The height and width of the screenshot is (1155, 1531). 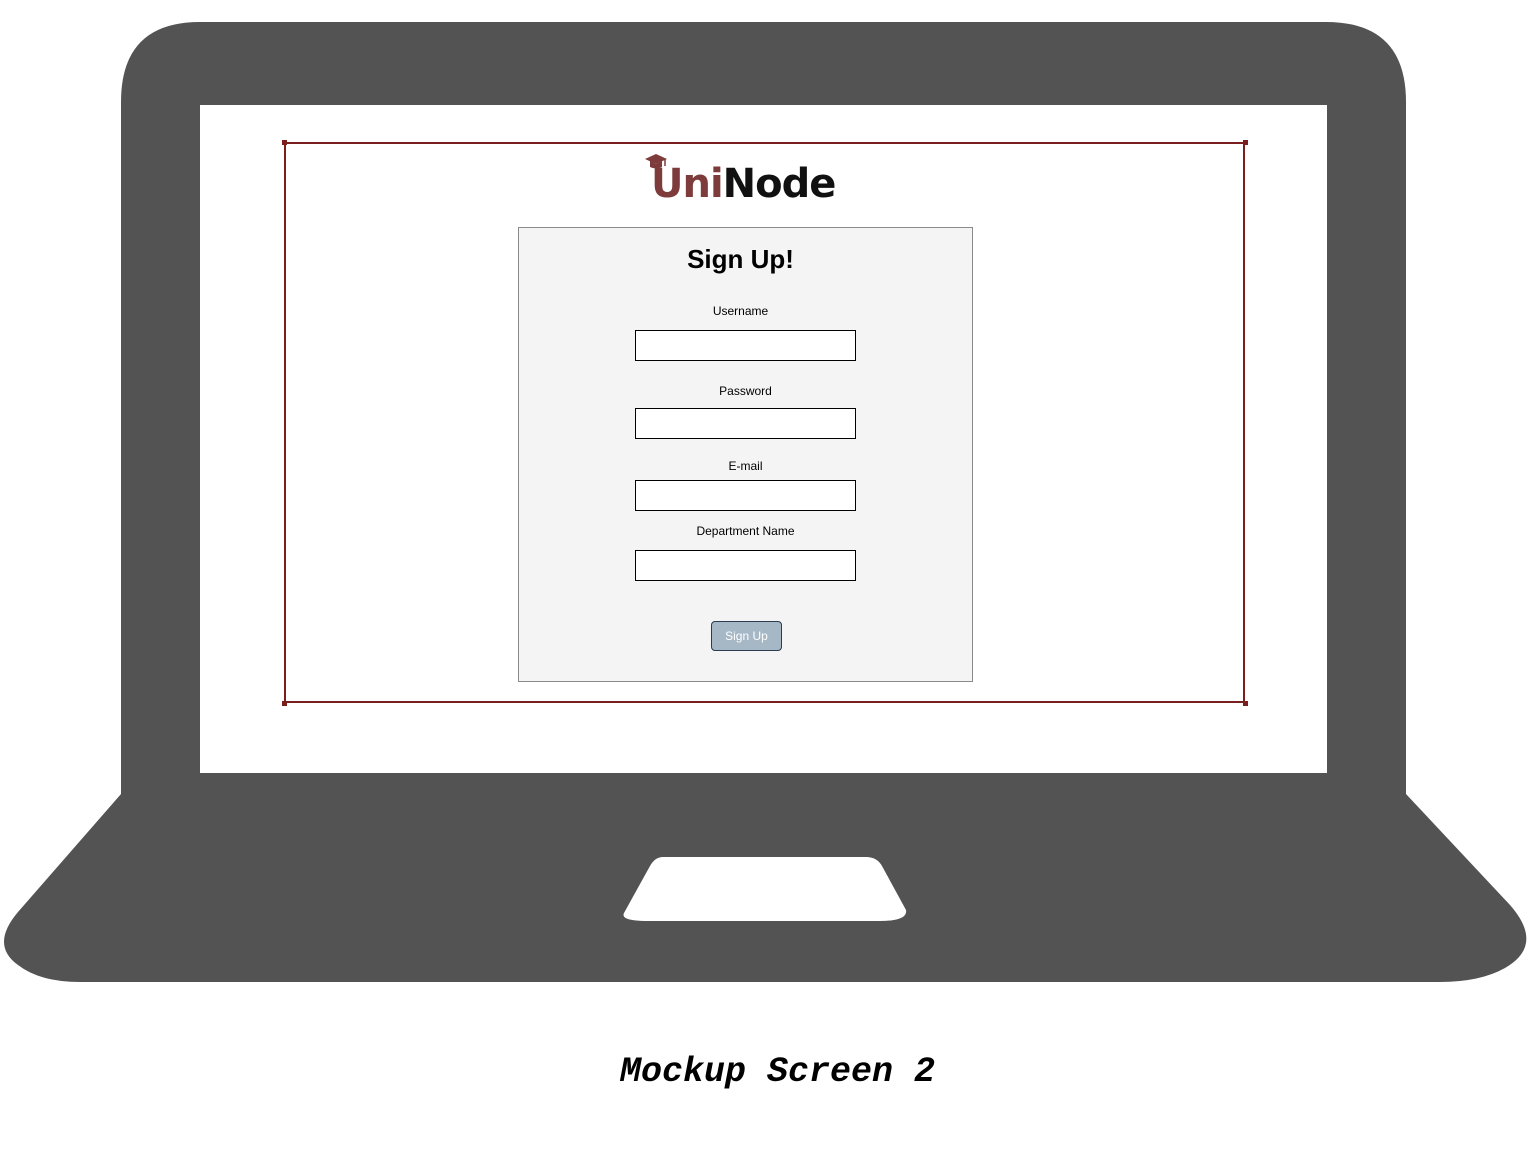 I want to click on email-input, so click(x=745, y=495).